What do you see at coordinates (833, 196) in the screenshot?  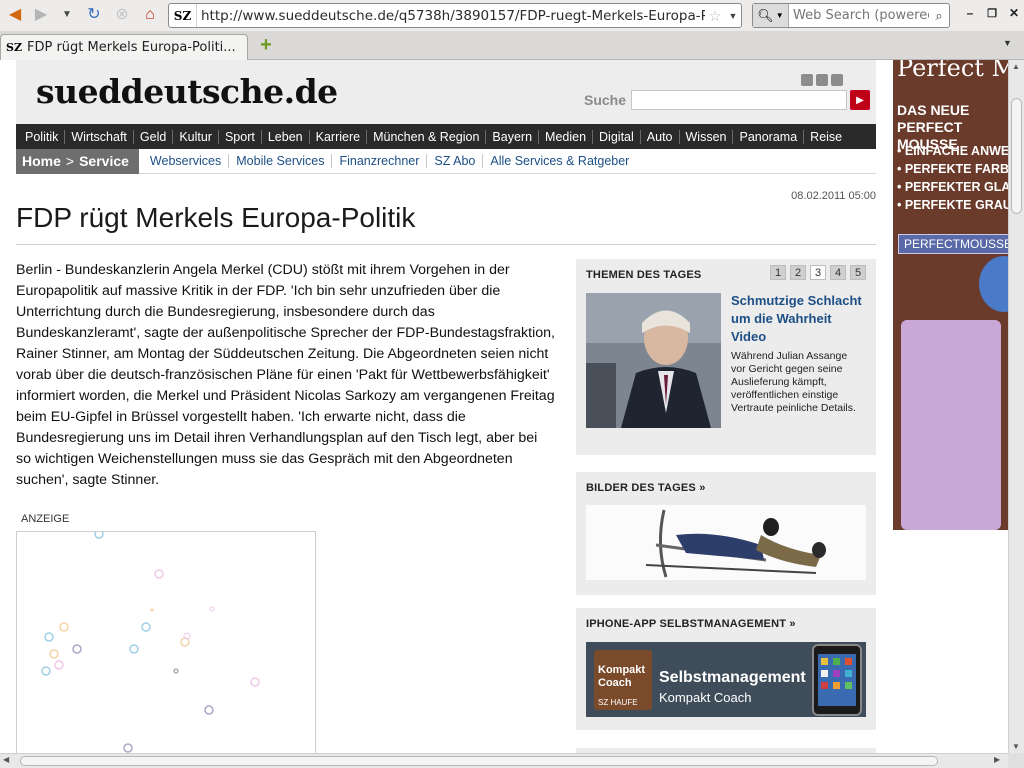 I see `article-date: 08.02.2011 05:00` at bounding box center [833, 196].